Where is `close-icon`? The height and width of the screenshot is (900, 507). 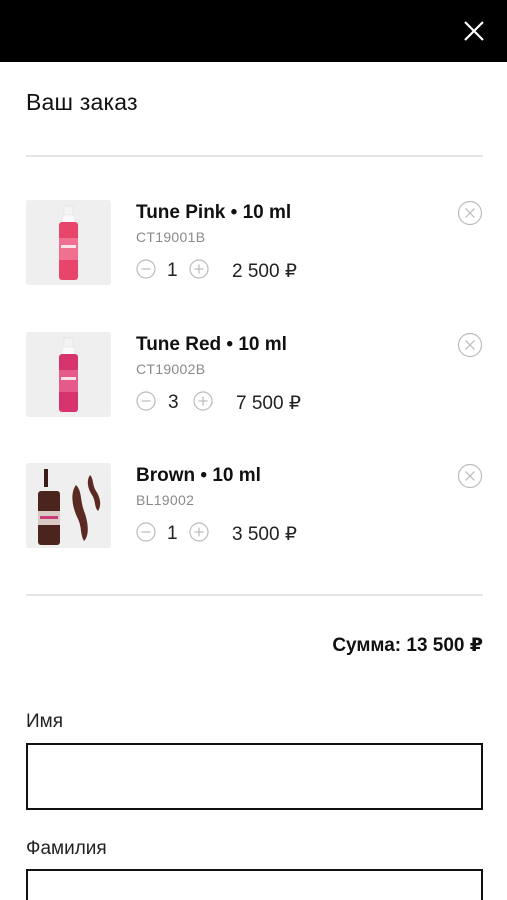
close-icon is located at coordinates (474, 31).